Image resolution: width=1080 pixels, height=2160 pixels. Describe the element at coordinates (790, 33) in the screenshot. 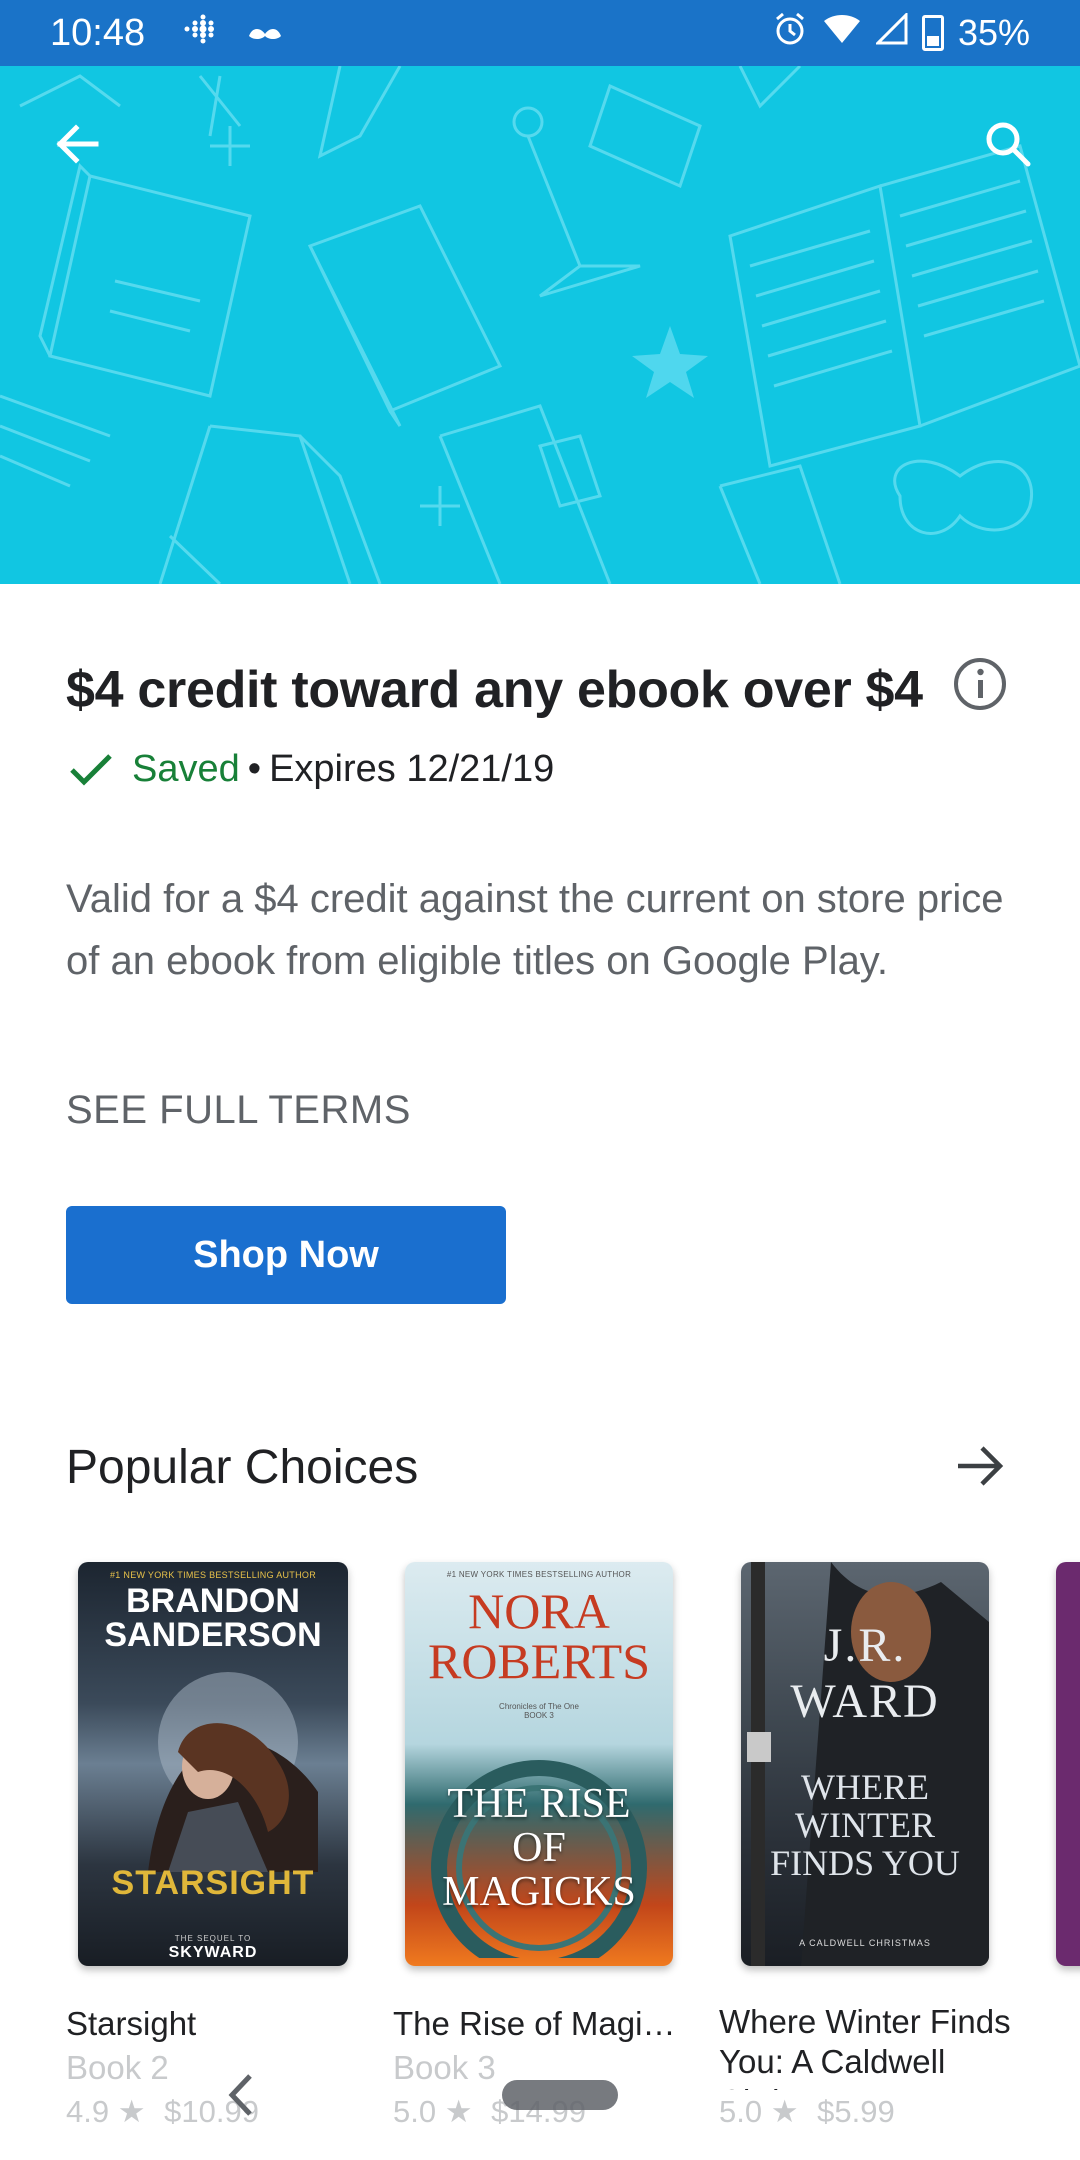

I see `alarm-icon` at that location.